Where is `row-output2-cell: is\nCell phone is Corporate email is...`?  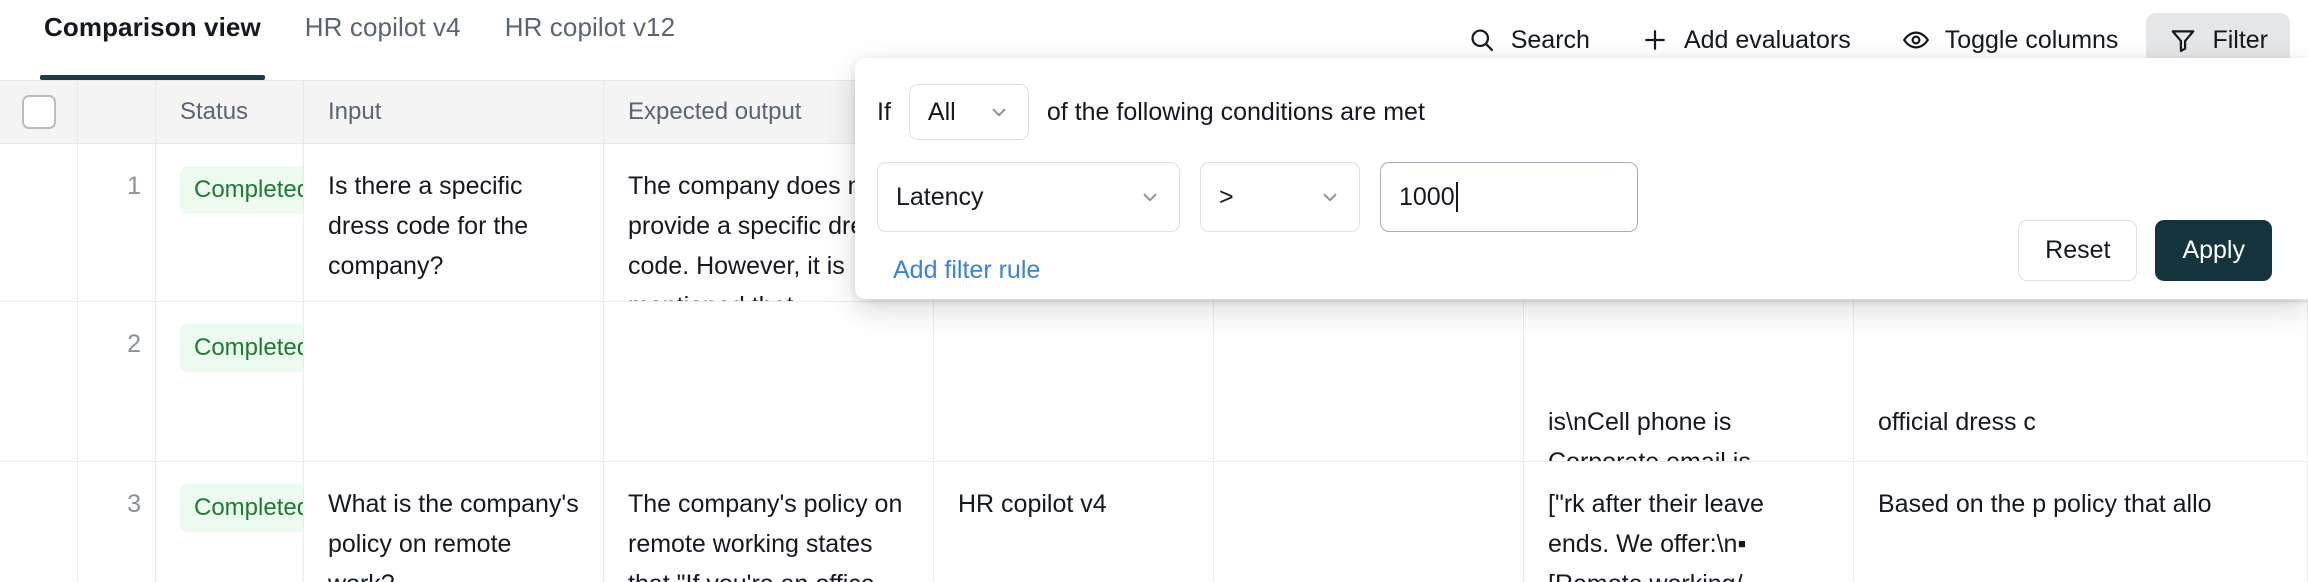
row-output2-cell: is\nCell phone is Corporate email is... is located at coordinates (1689, 381).